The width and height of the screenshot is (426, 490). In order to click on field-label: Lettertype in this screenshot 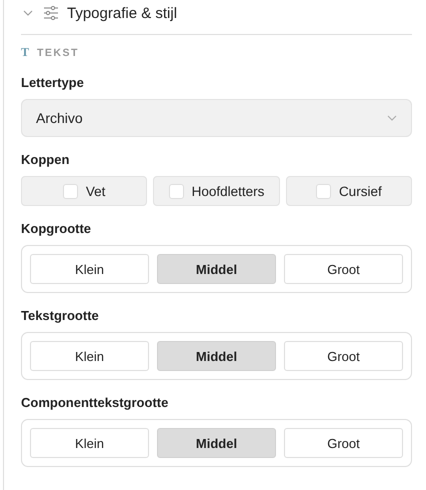, I will do `click(53, 82)`.